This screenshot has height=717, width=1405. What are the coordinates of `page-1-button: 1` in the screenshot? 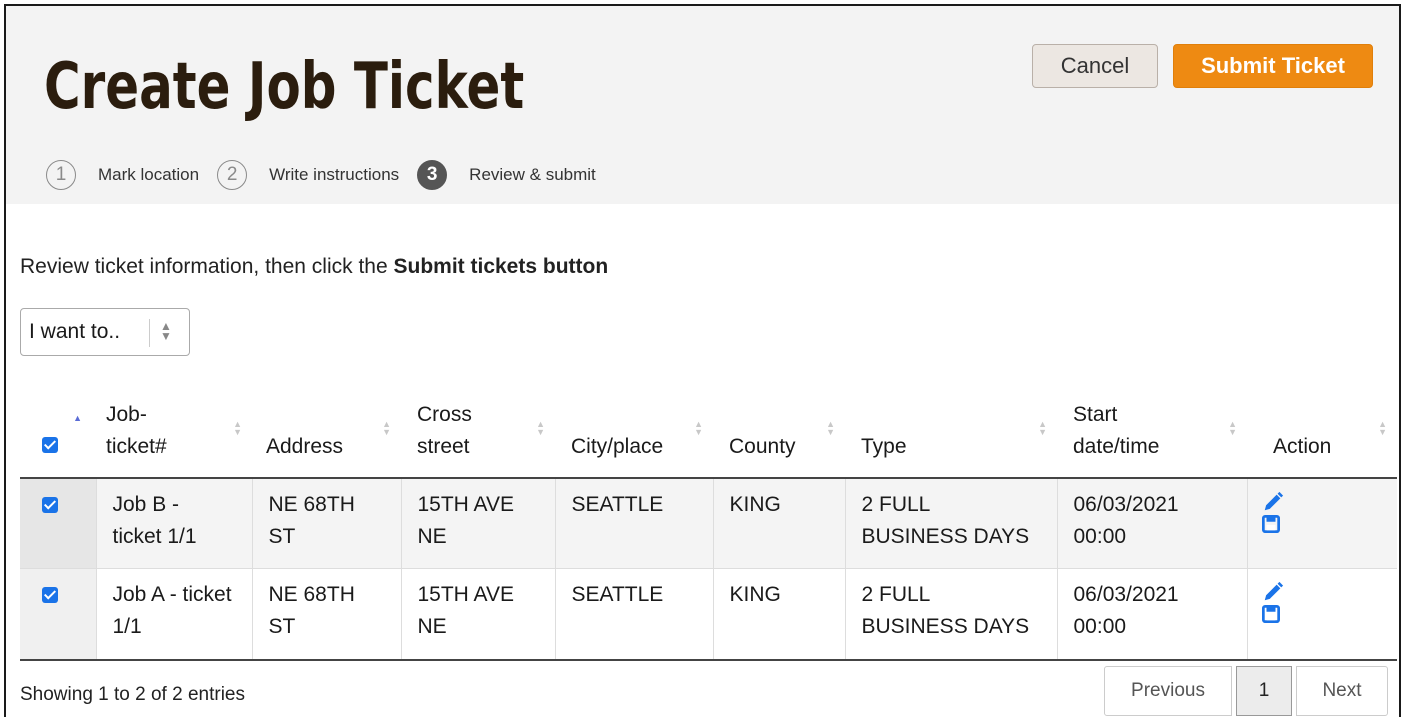 It's located at (1264, 691).